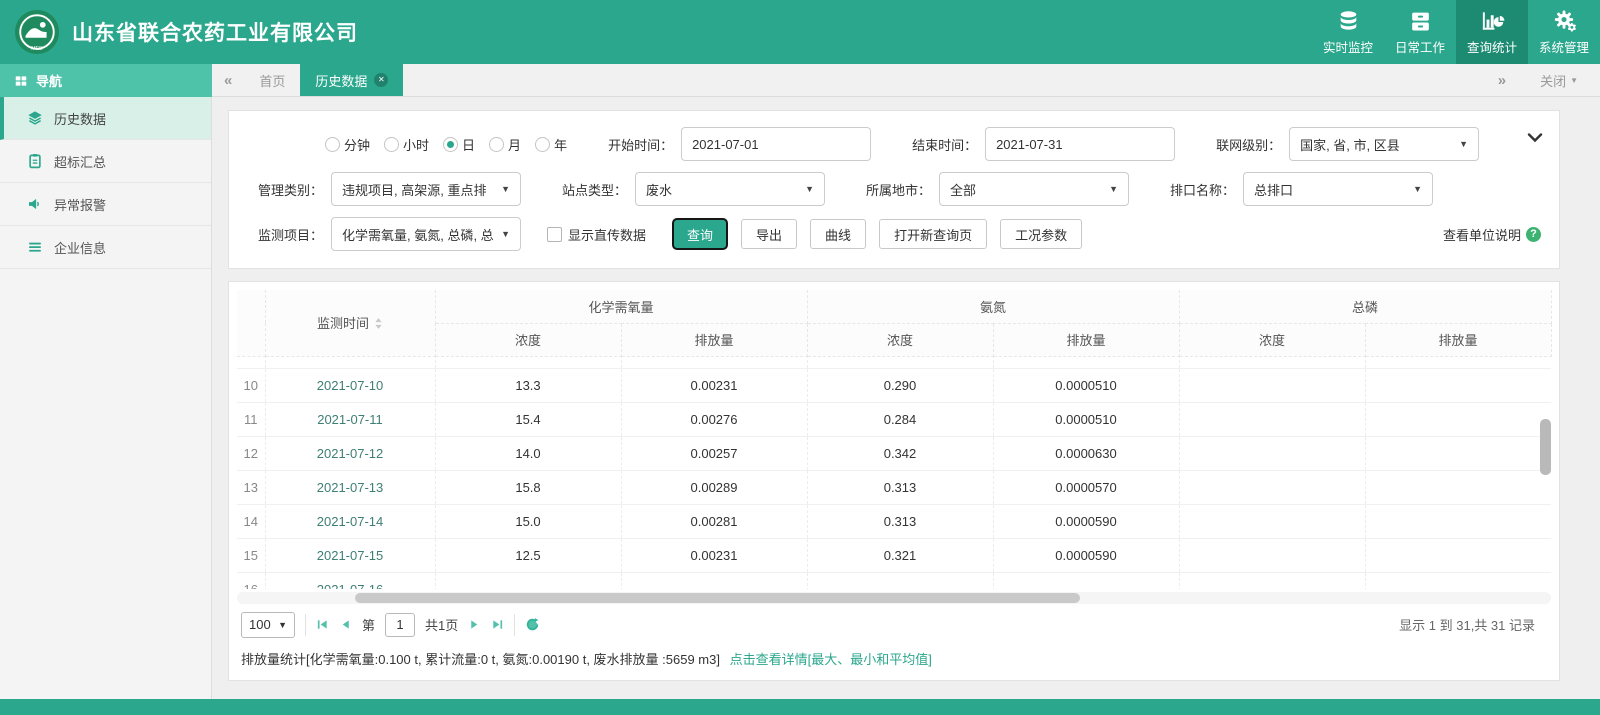 The height and width of the screenshot is (715, 1600). What do you see at coordinates (282, 624) in the screenshot?
I see `select-caret-icon: ▼` at bounding box center [282, 624].